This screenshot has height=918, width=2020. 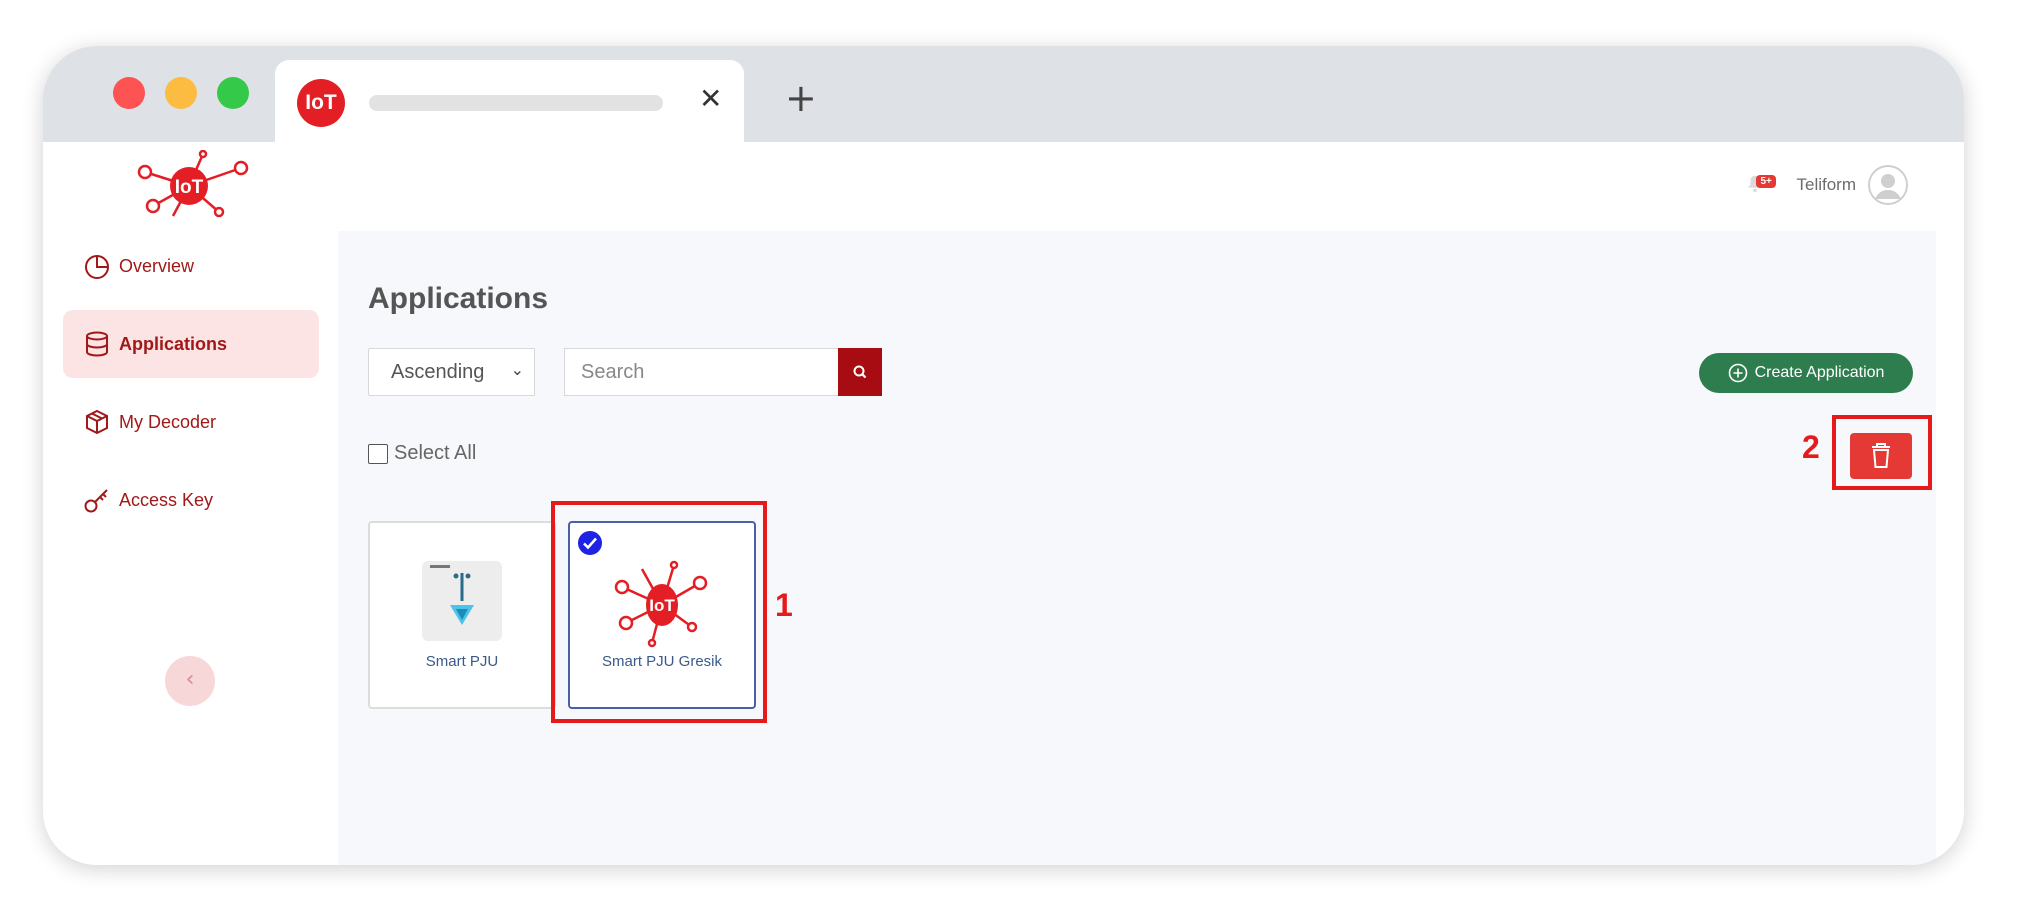 What do you see at coordinates (97, 422) in the screenshot?
I see `cube-icon` at bounding box center [97, 422].